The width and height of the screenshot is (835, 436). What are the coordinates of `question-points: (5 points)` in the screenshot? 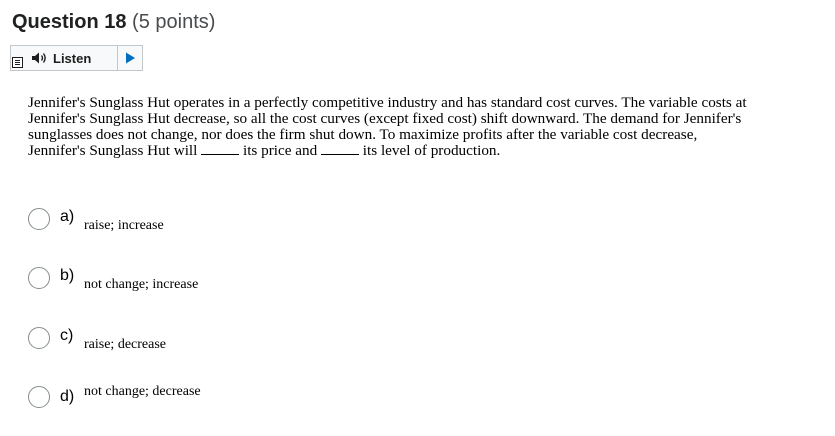 It's located at (174, 22).